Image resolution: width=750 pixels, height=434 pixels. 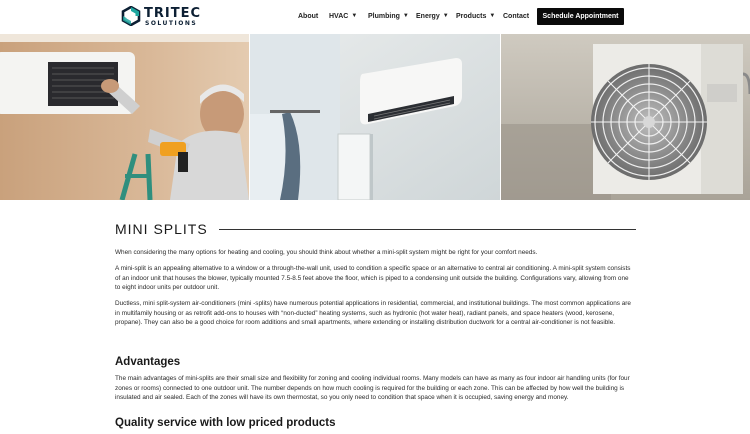 I want to click on nav-item-about: About, so click(x=308, y=17).